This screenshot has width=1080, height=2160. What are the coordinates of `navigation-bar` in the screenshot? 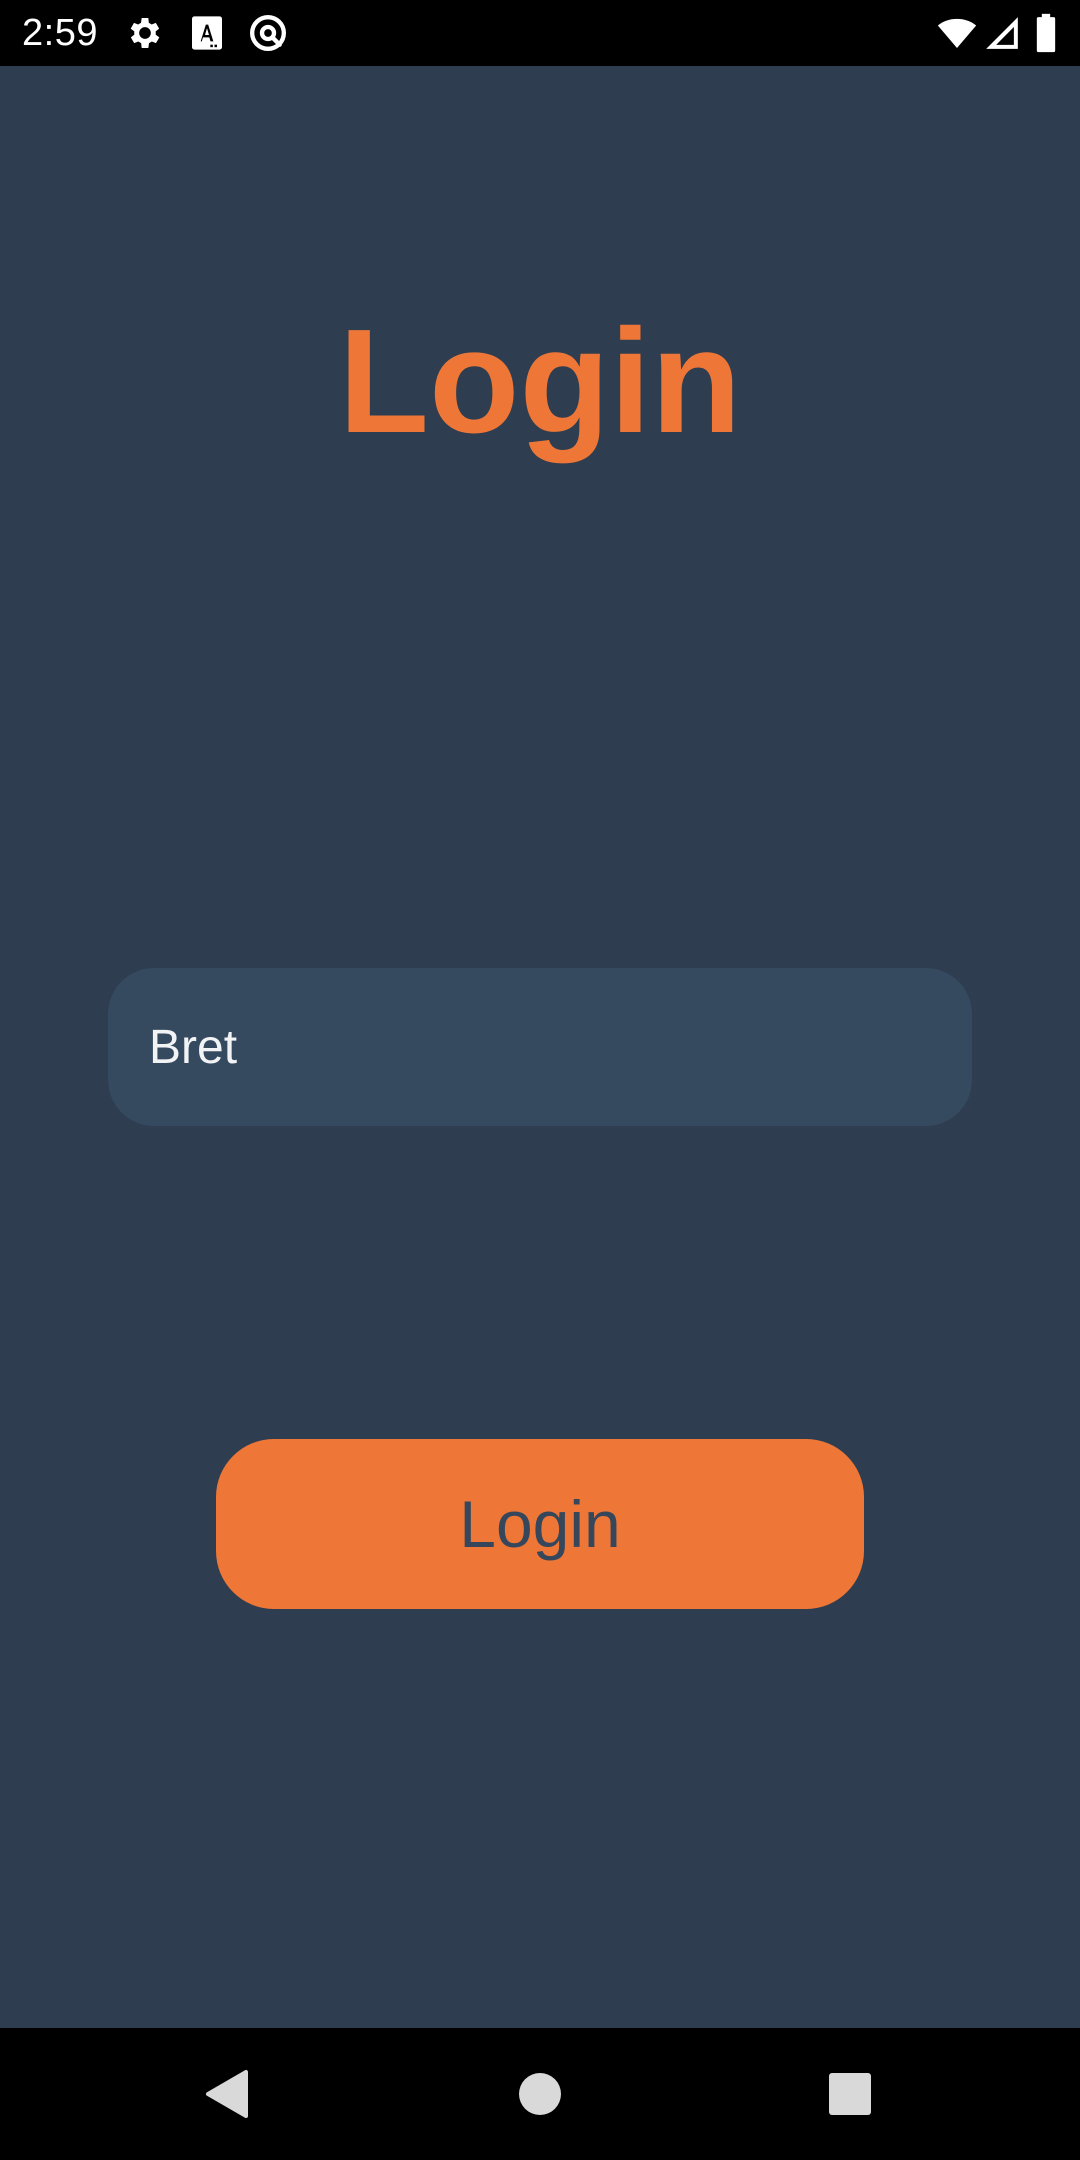 It's located at (540, 2094).